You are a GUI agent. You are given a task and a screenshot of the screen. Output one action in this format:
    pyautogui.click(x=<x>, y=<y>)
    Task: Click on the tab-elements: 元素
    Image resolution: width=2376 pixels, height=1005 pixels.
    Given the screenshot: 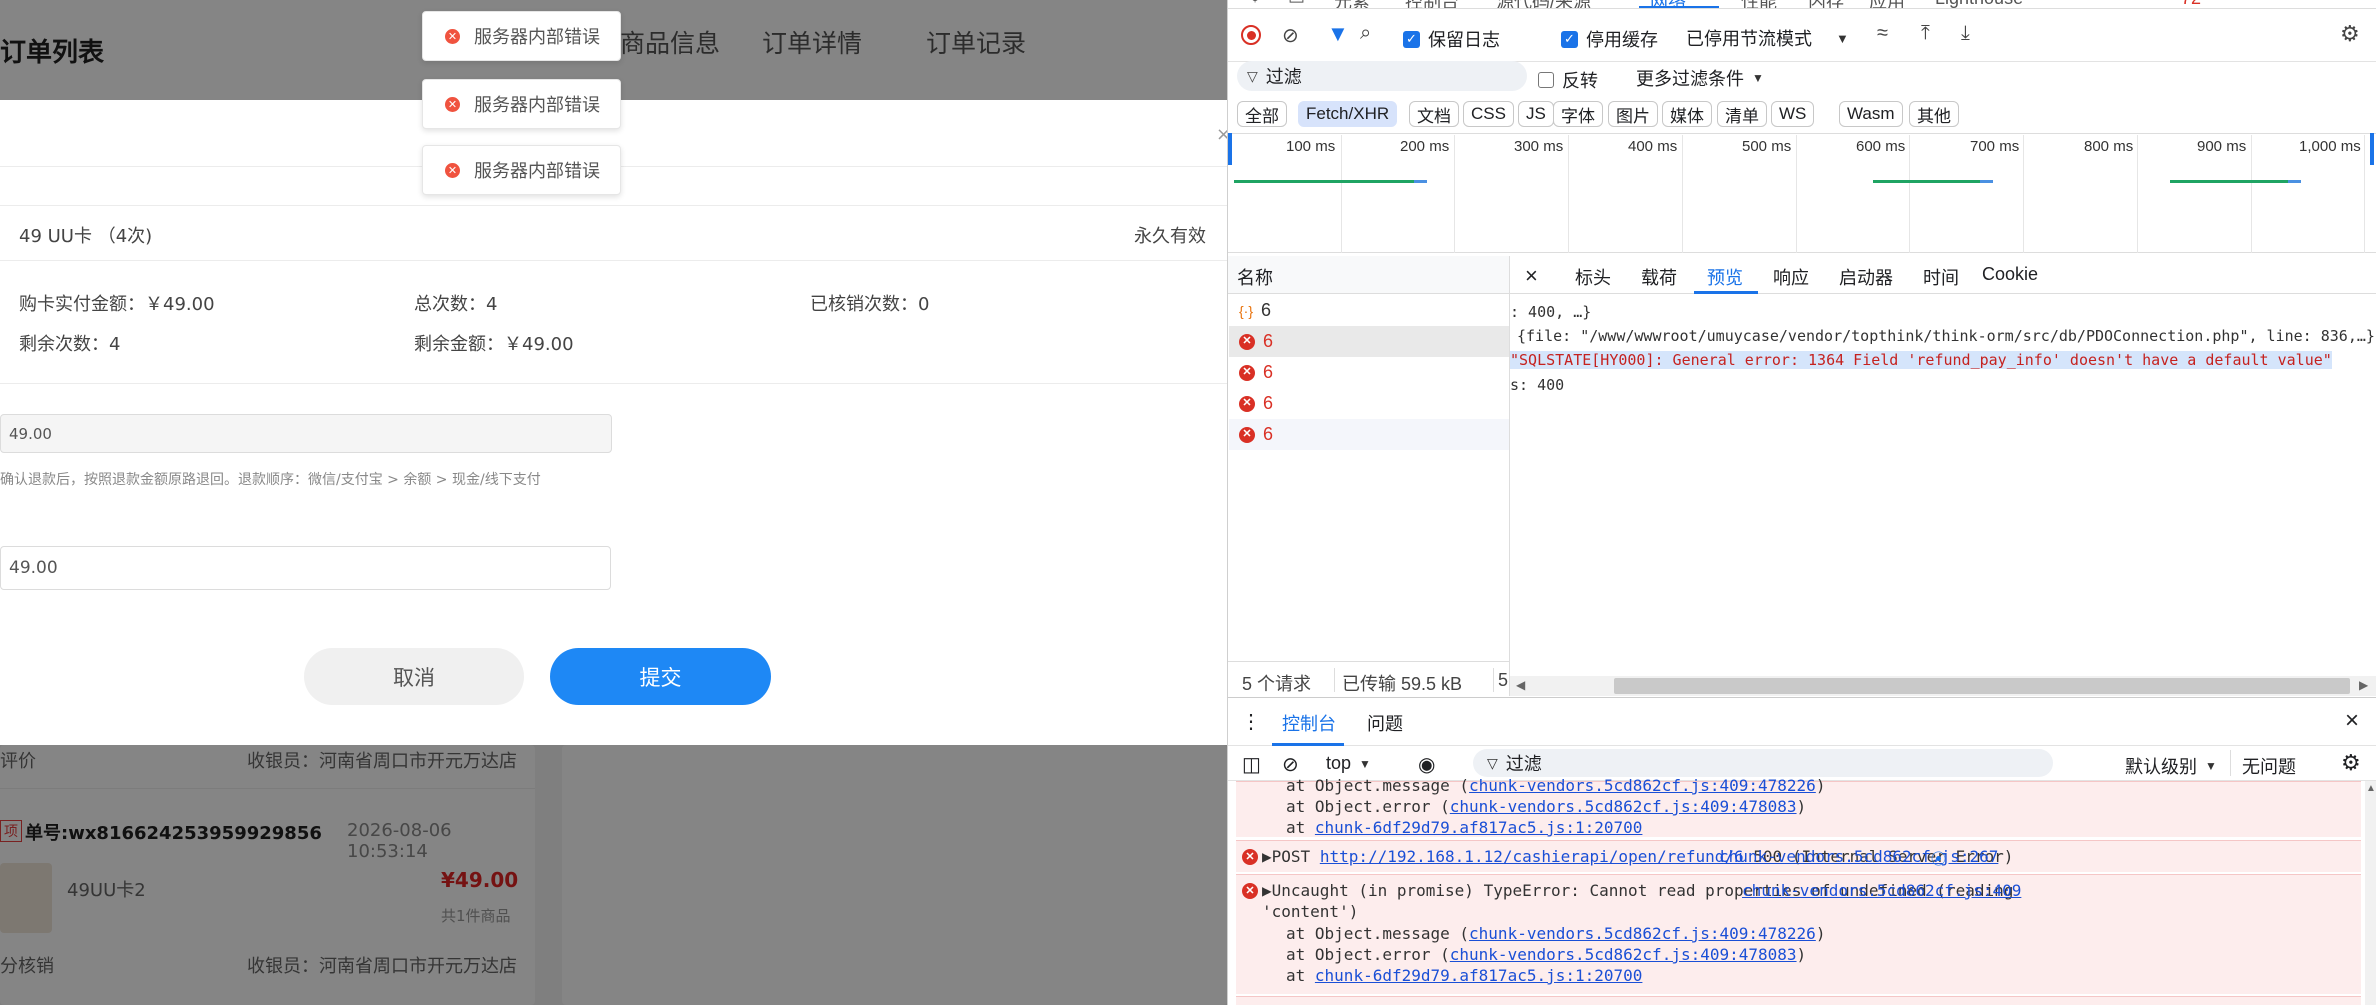 What is the action you would take?
    pyautogui.click(x=1352, y=4)
    